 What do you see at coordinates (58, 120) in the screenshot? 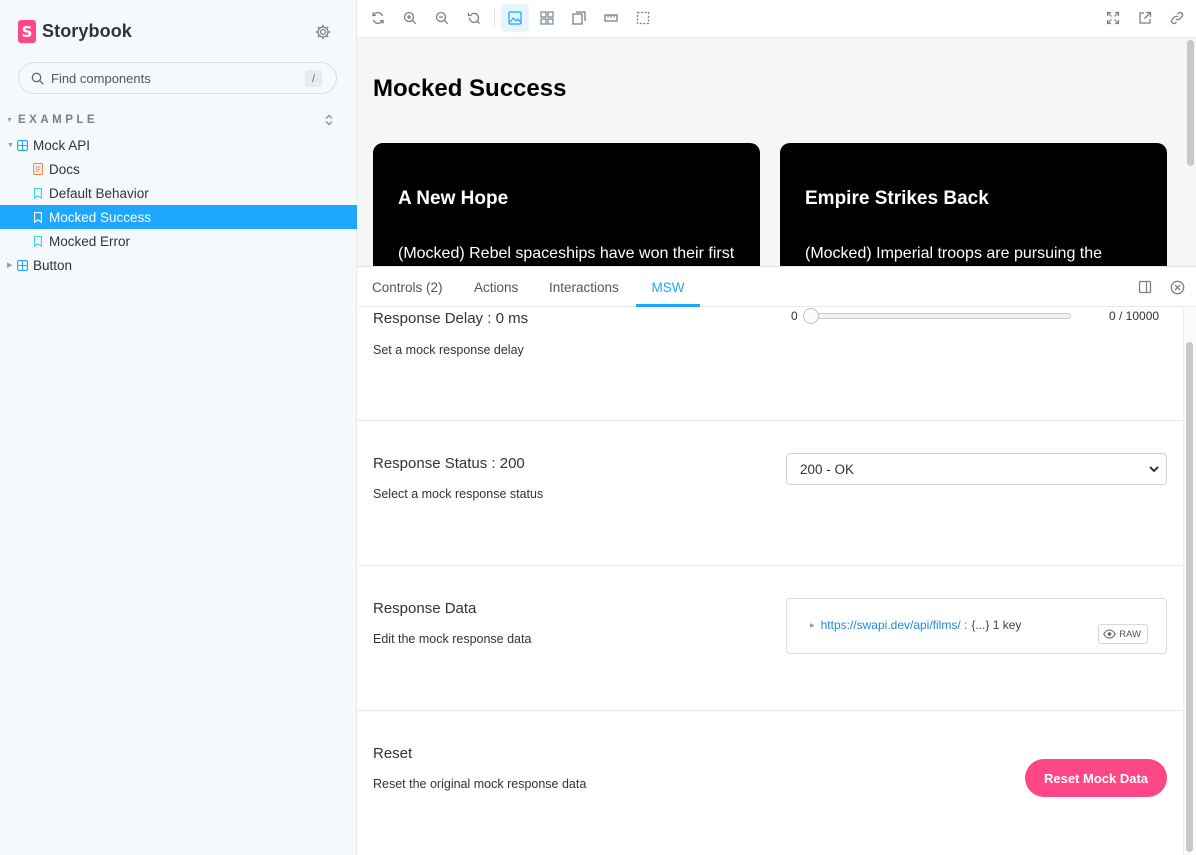
I see `section-label: EXAMPLE` at bounding box center [58, 120].